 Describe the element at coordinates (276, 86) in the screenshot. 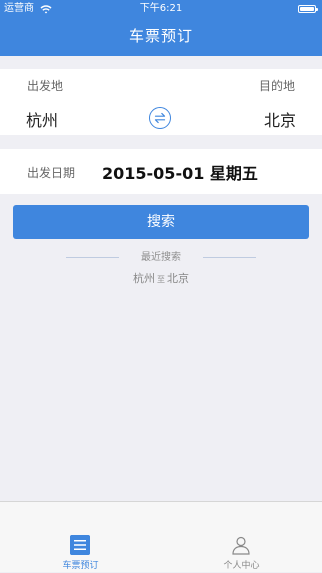

I see `to-label: 目的地` at that location.